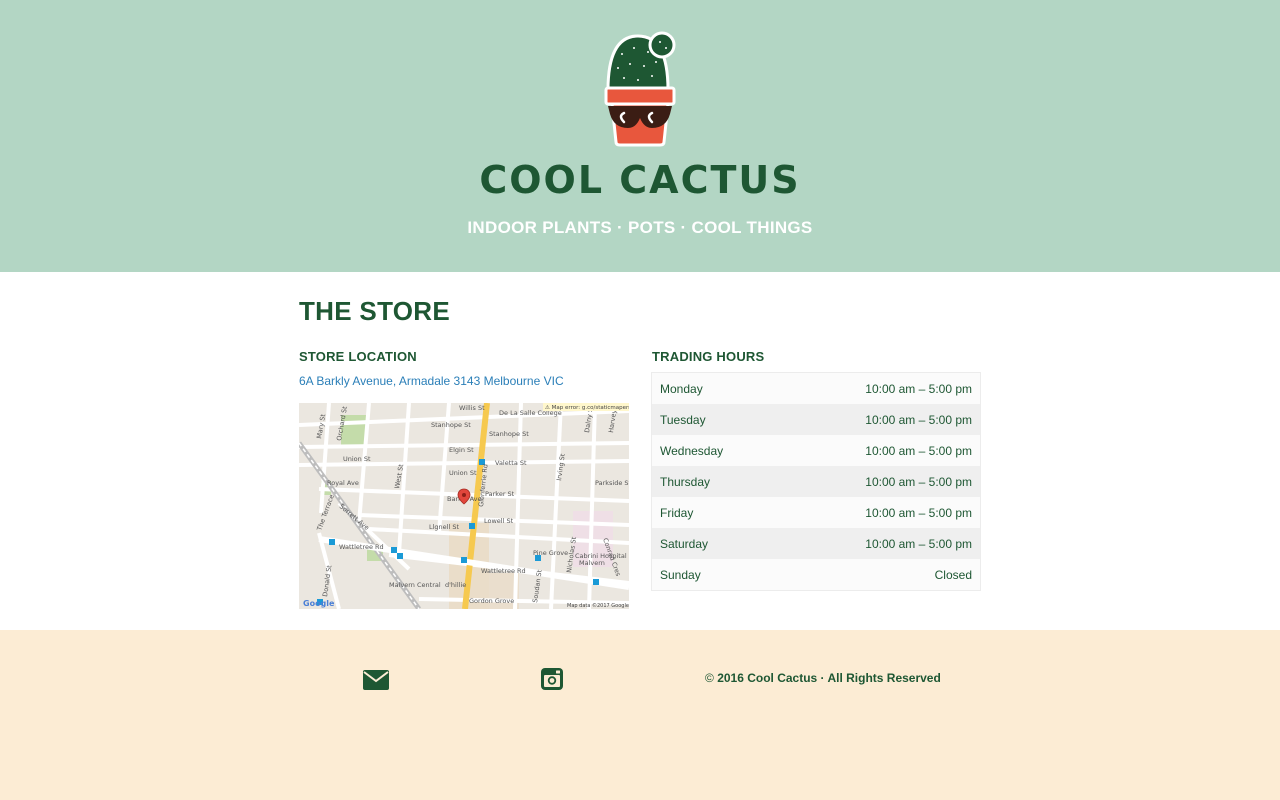  What do you see at coordinates (376, 680) in the screenshot?
I see `mail-icon` at bounding box center [376, 680].